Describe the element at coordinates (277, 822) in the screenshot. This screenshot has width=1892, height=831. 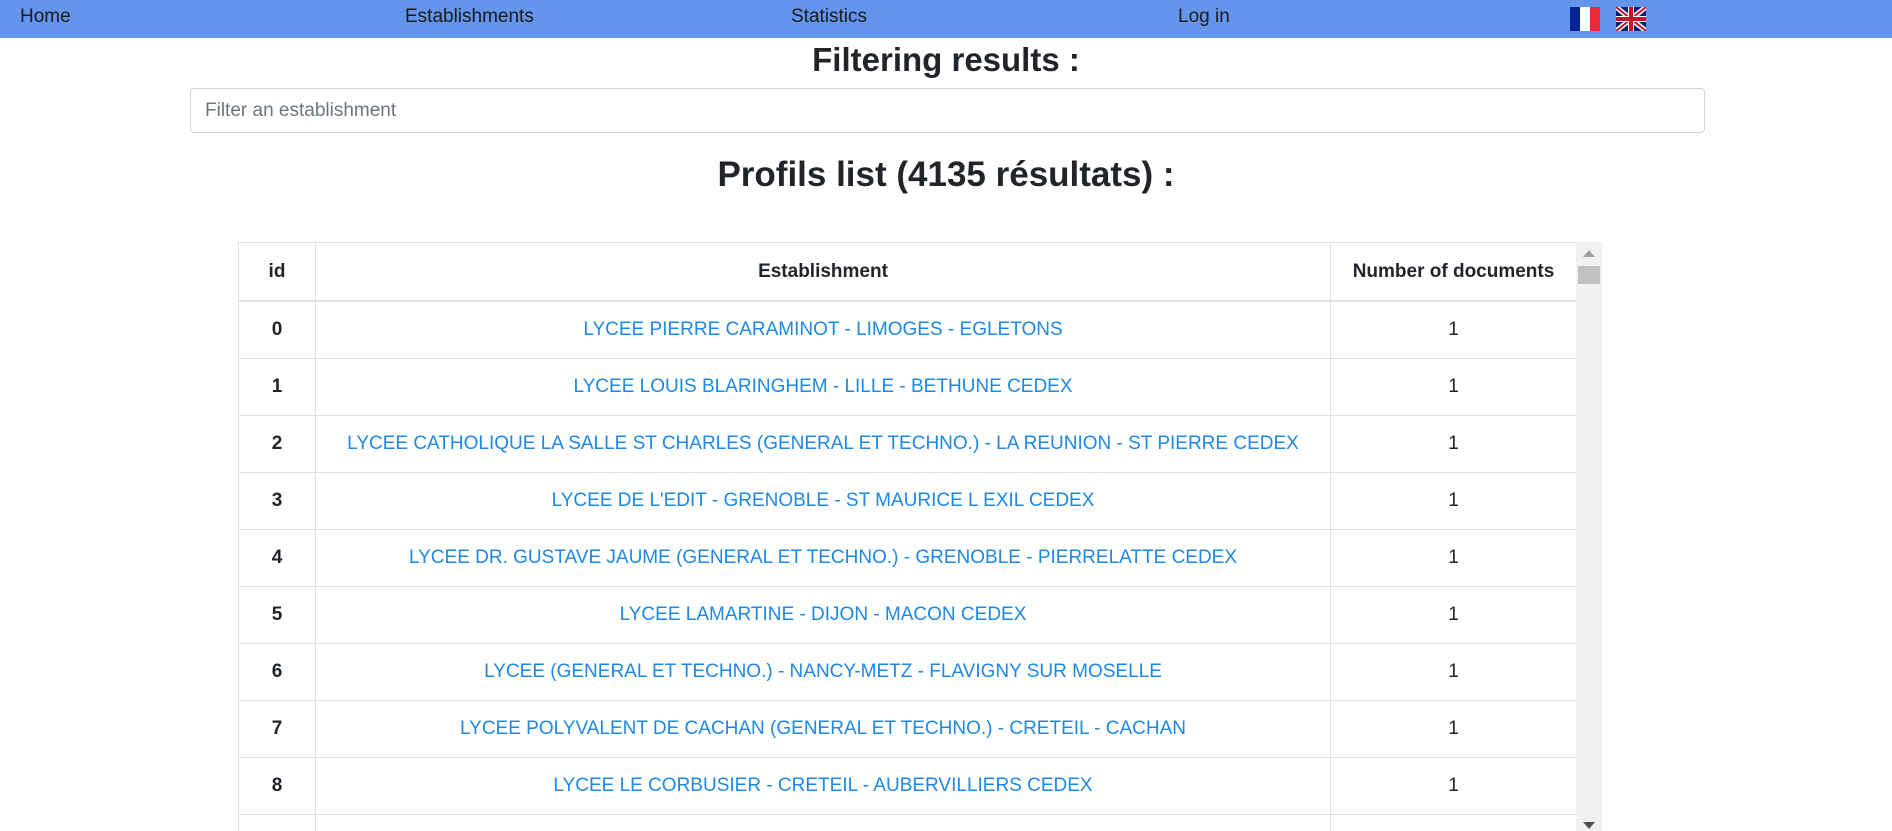
I see `row-id` at that location.